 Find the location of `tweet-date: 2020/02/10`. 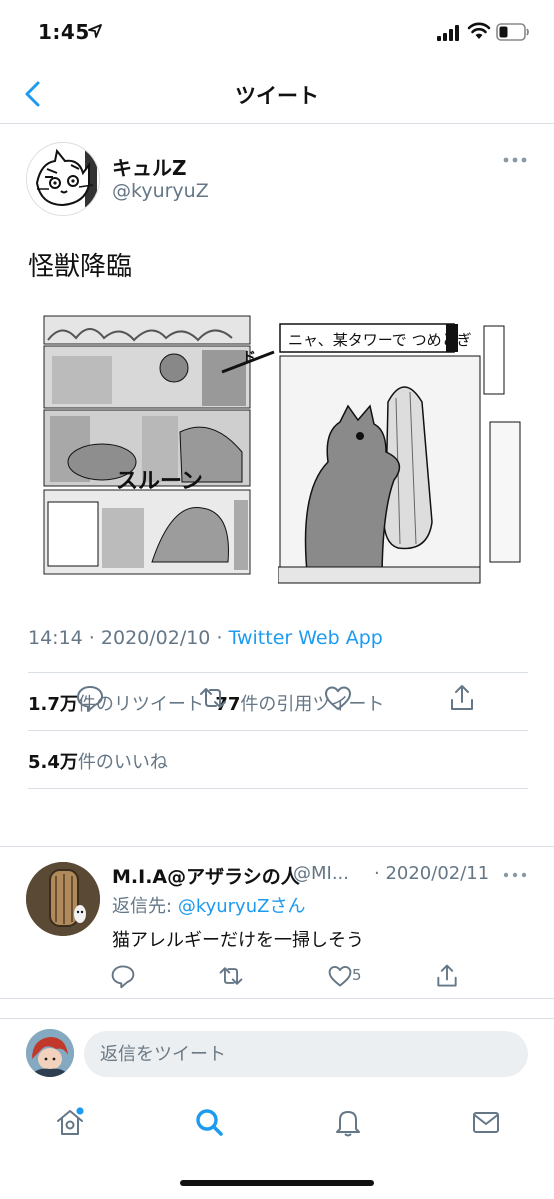

tweet-date: 2020/02/10 is located at coordinates (155, 638).